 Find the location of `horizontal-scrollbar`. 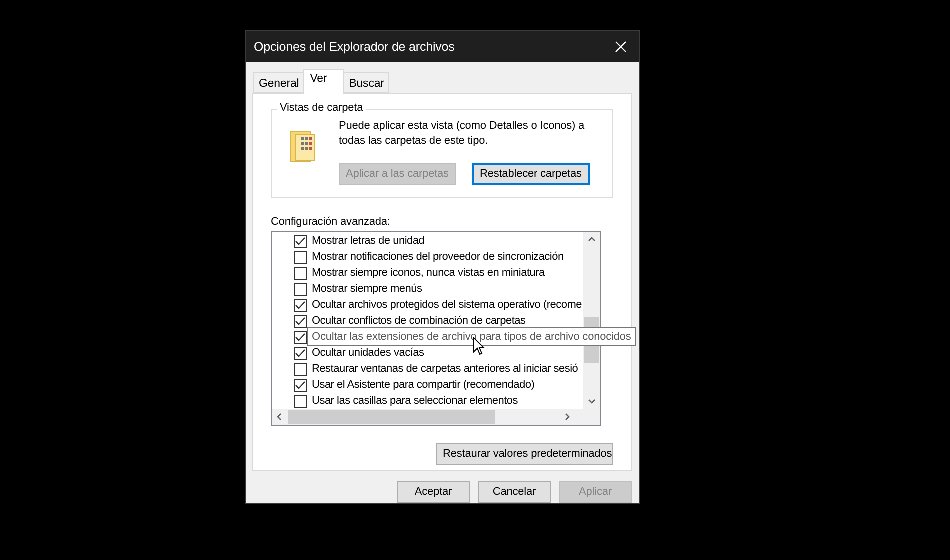

horizontal-scrollbar is located at coordinates (427, 417).